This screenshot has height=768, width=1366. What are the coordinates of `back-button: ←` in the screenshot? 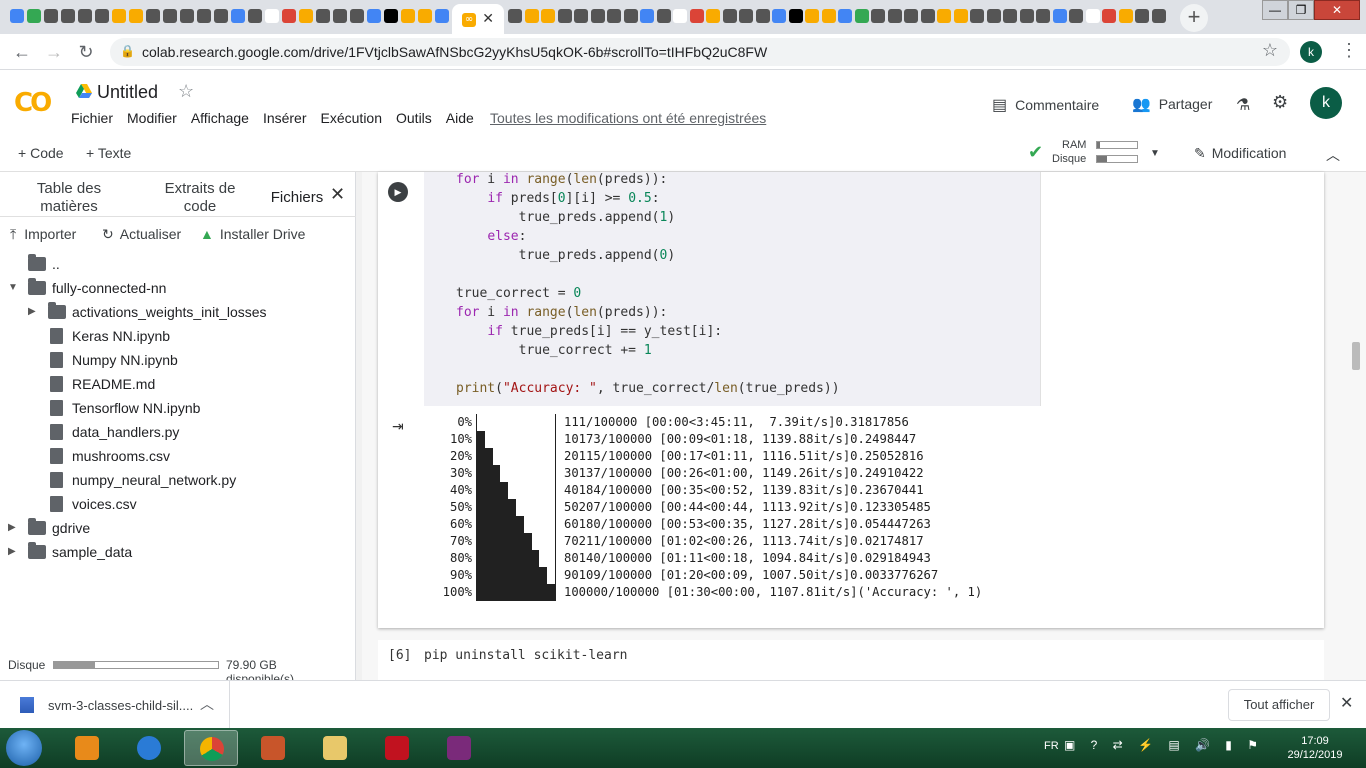 It's located at (22, 52).